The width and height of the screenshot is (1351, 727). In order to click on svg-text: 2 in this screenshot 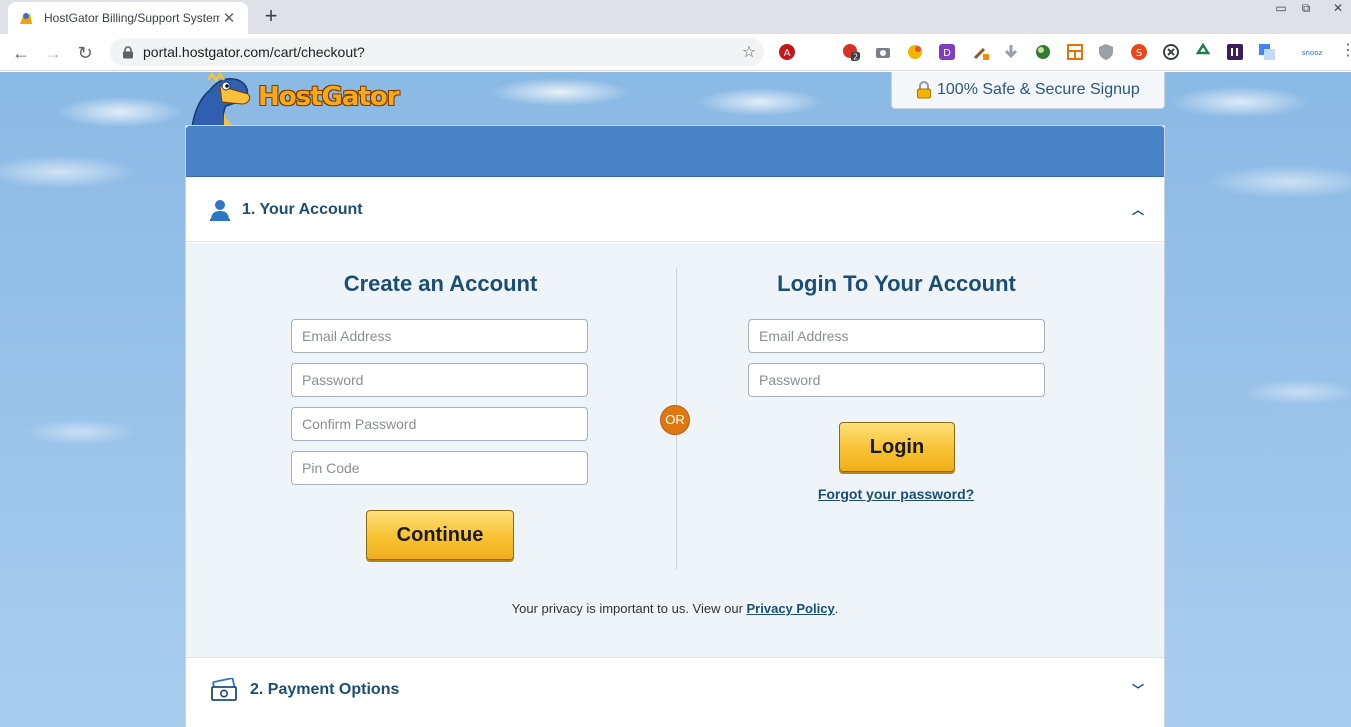, I will do `click(855, 57)`.